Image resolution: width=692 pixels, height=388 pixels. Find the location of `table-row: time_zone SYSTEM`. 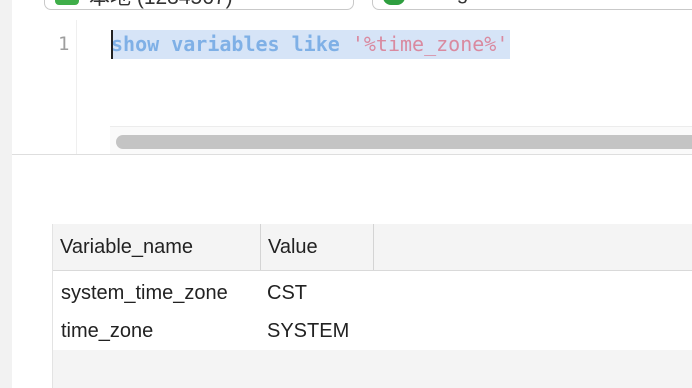

table-row: time_zone SYSTEM is located at coordinates (372, 331).